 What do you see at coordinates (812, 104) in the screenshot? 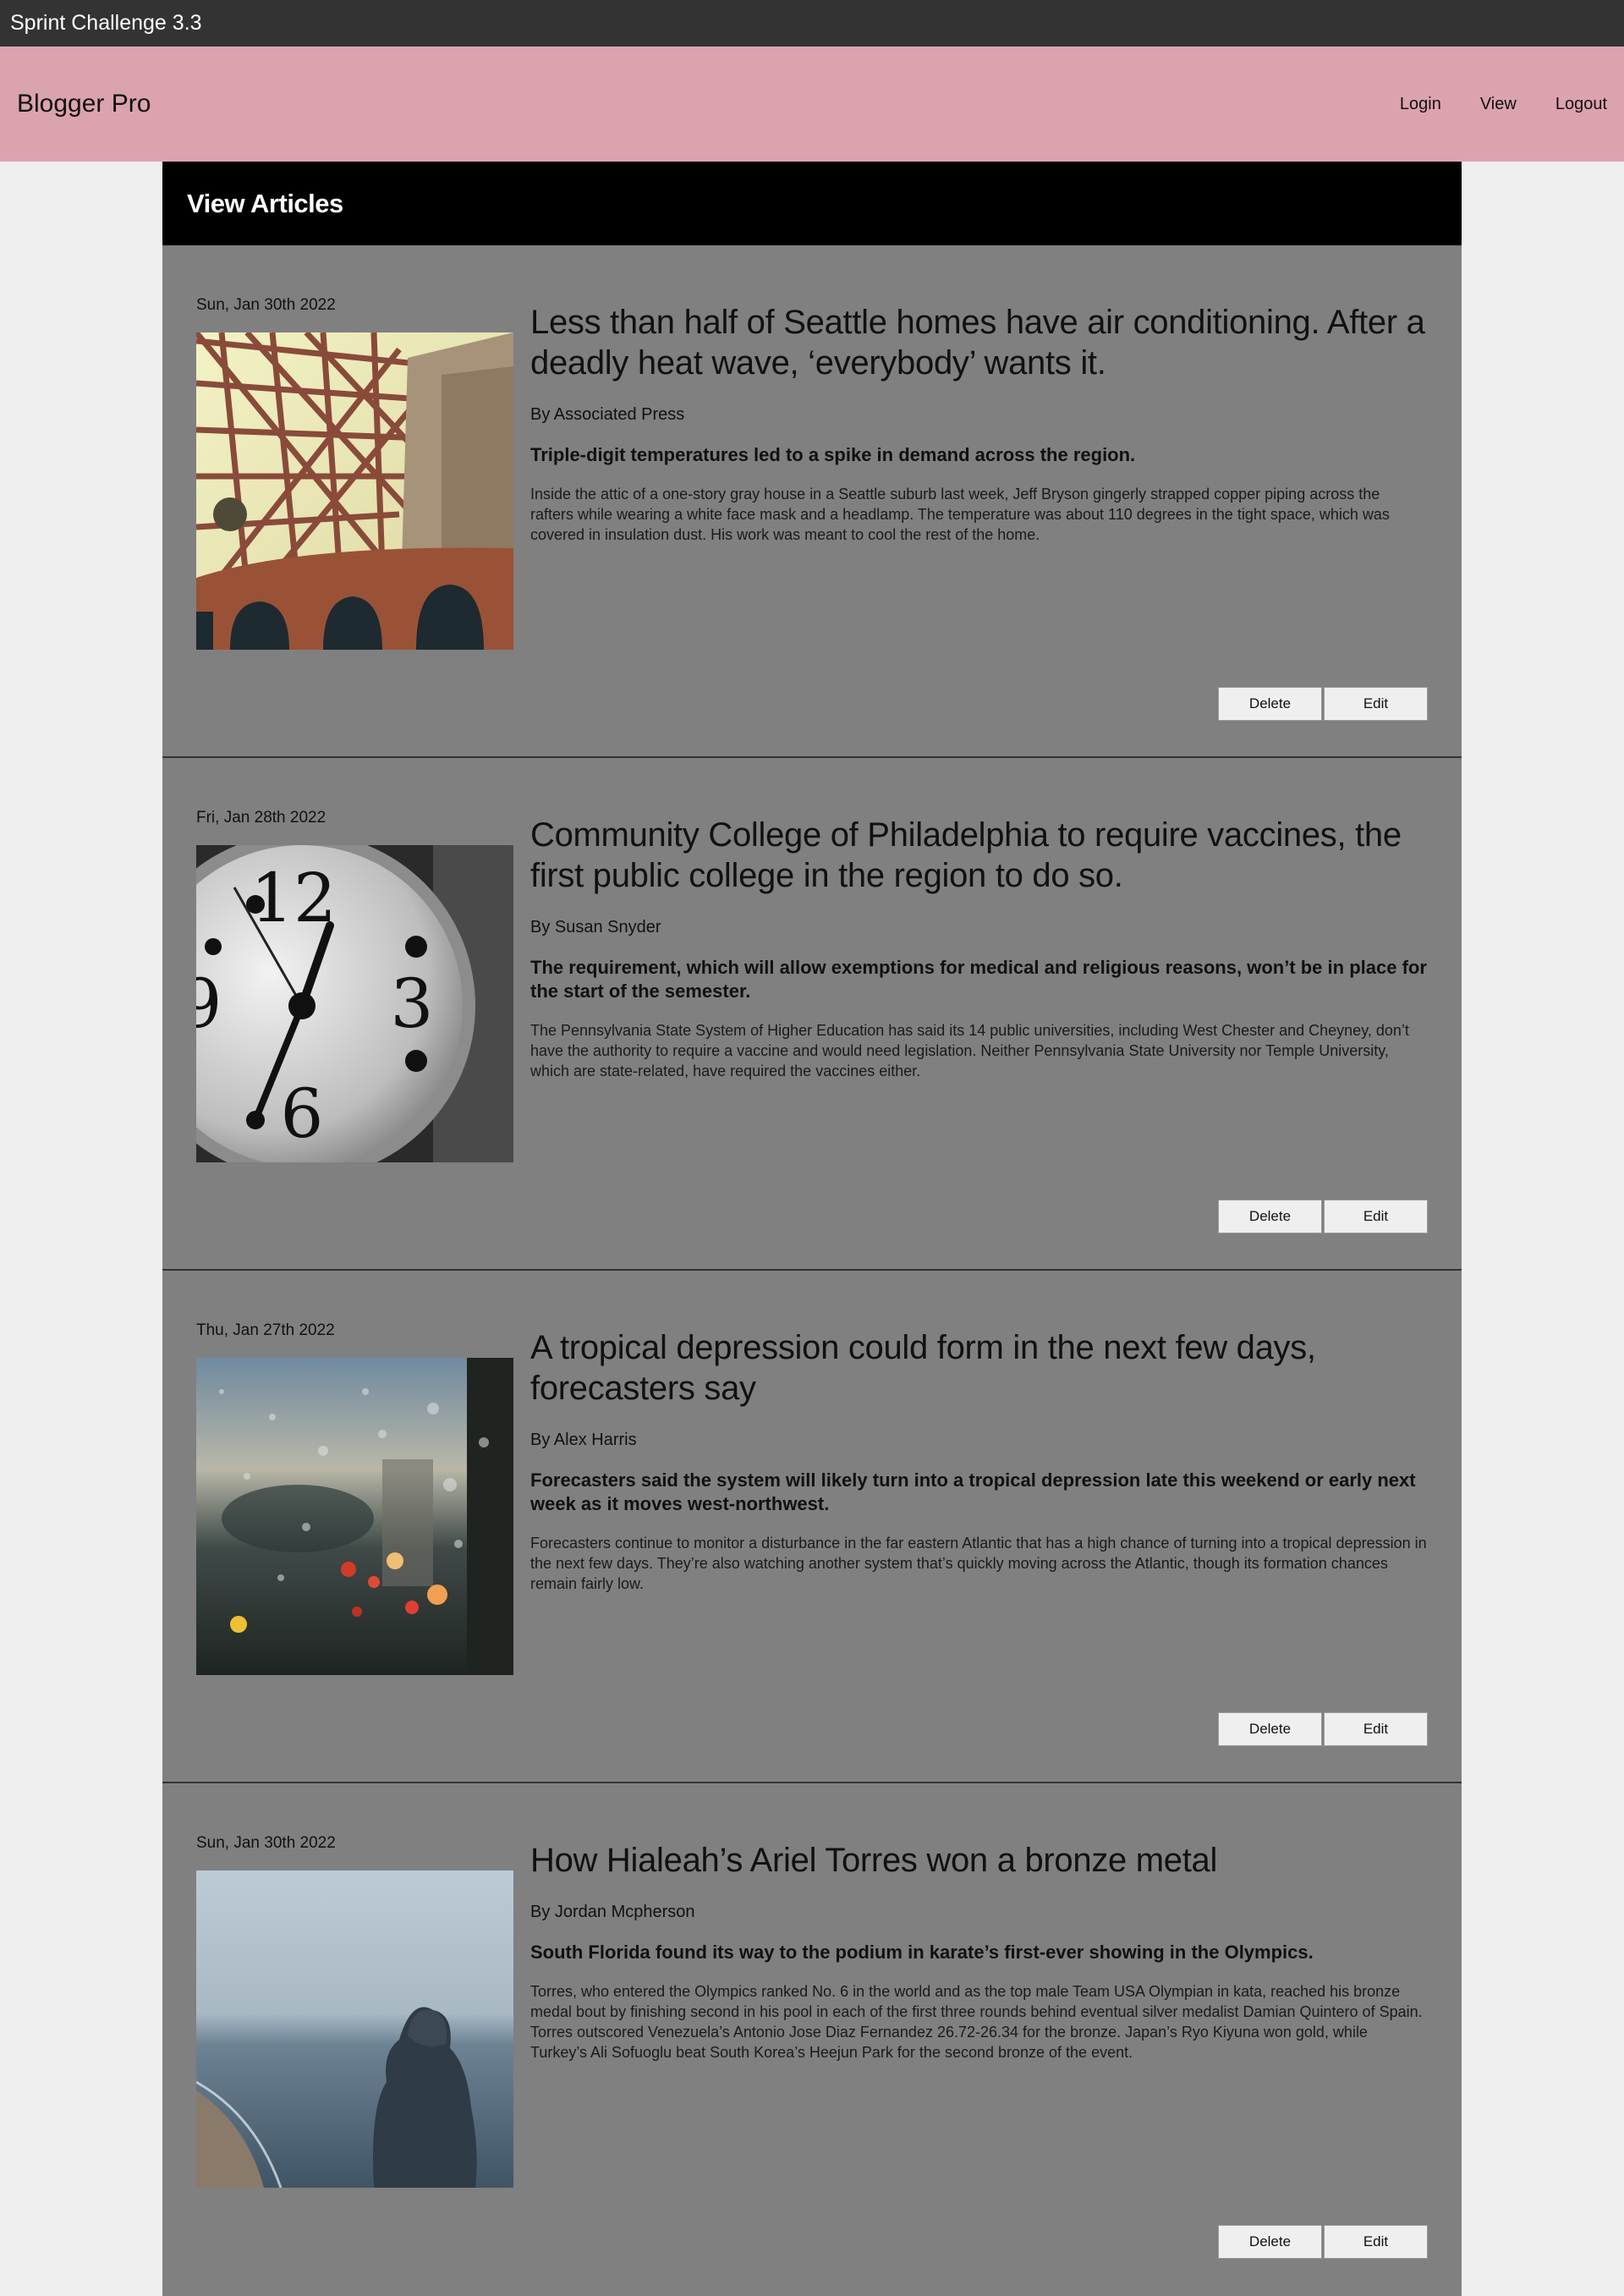
I see `site-header: Blogger Pro Login View Logout` at bounding box center [812, 104].